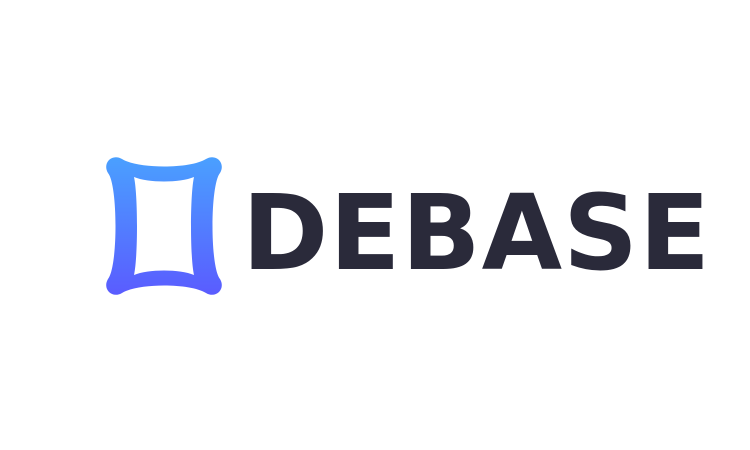 The image size is (750, 450). I want to click on frame-outer-shape, so click(164, 226).